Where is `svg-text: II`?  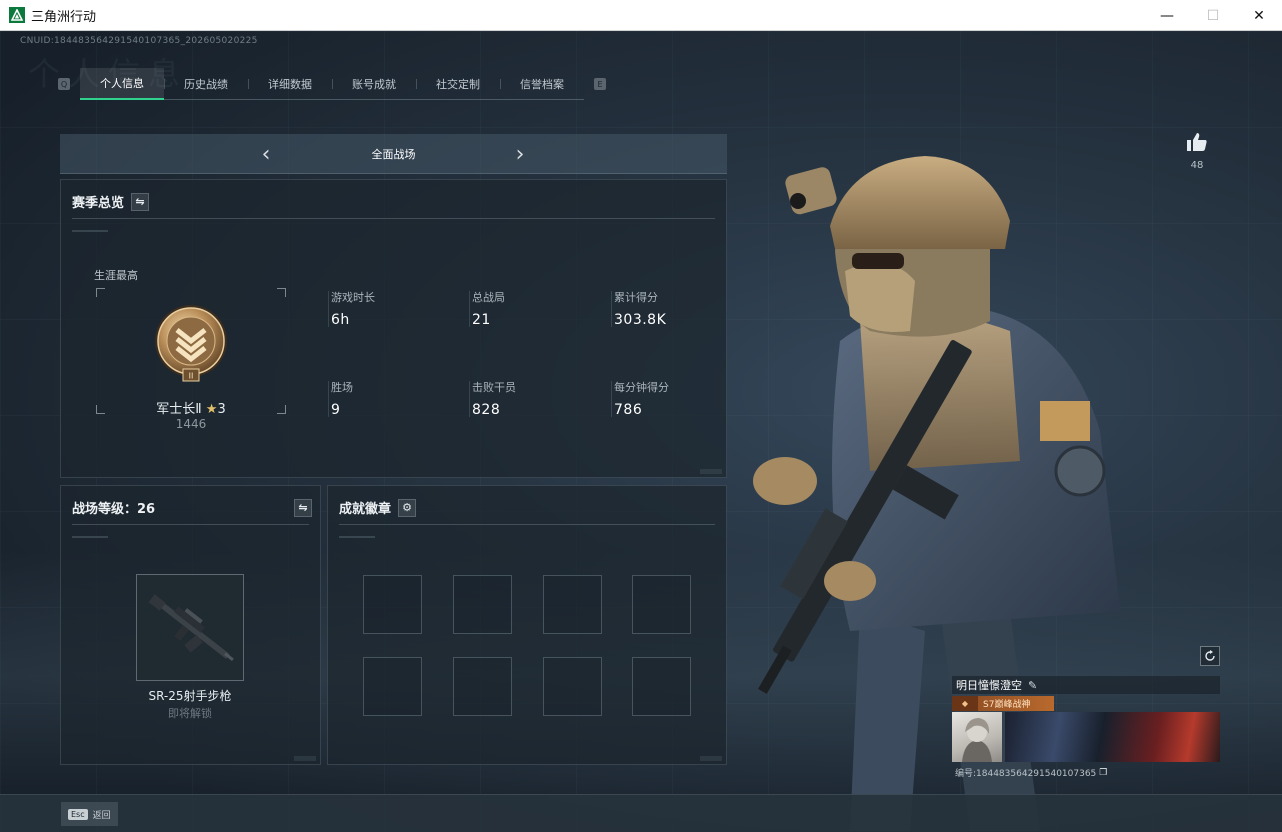
svg-text: II is located at coordinates (191, 376).